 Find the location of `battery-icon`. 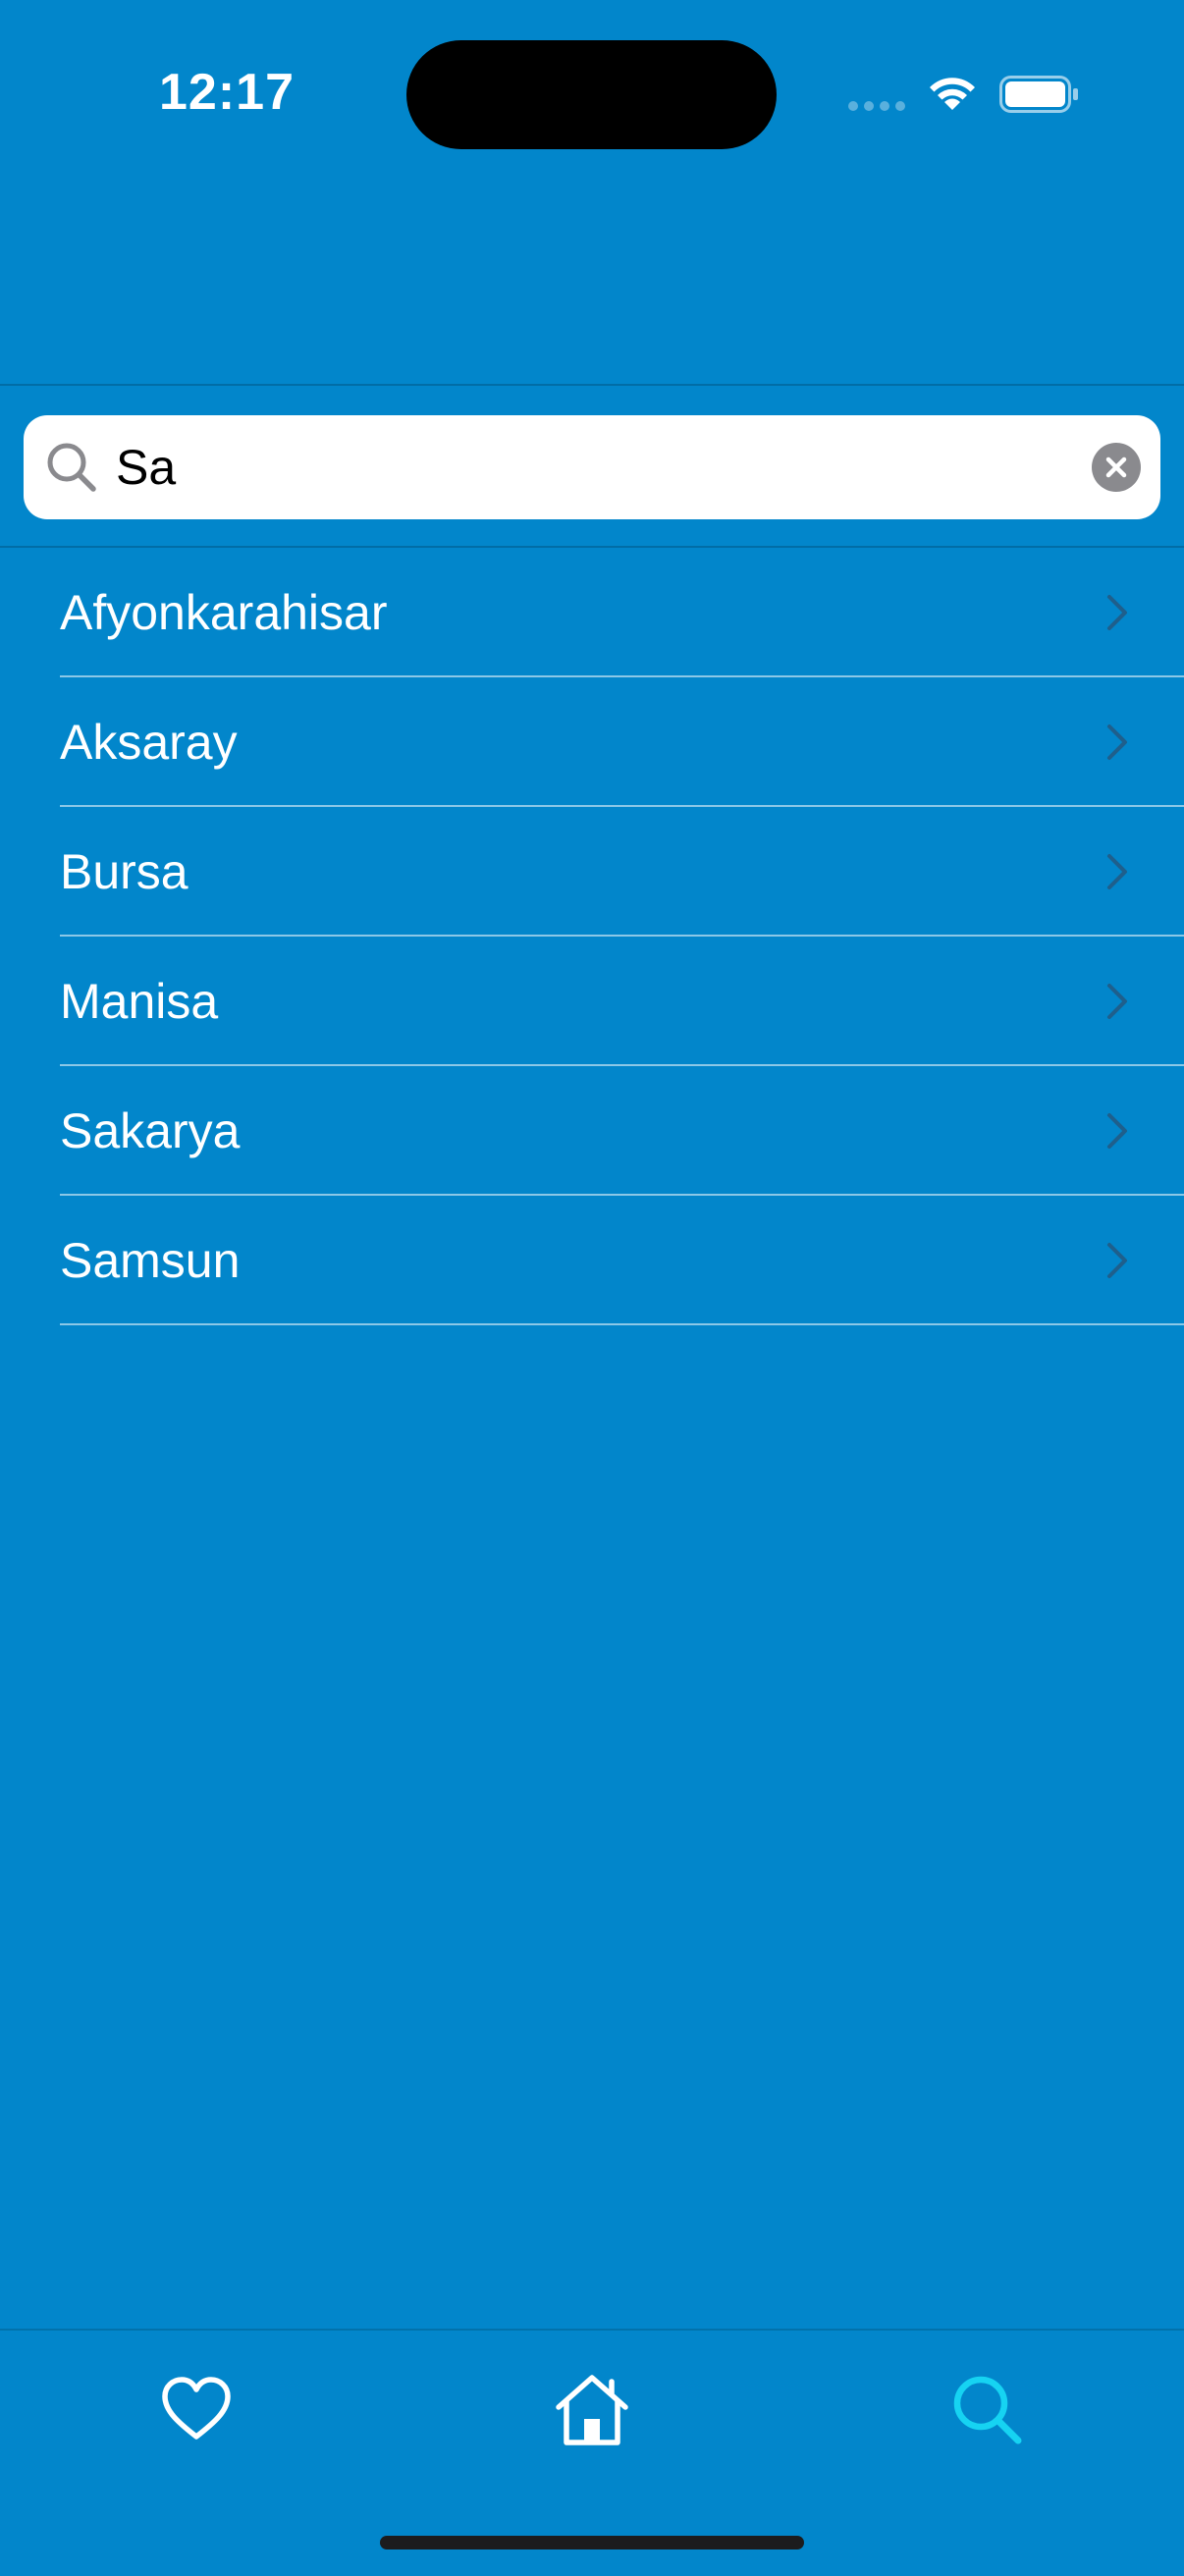

battery-icon is located at coordinates (1038, 94).